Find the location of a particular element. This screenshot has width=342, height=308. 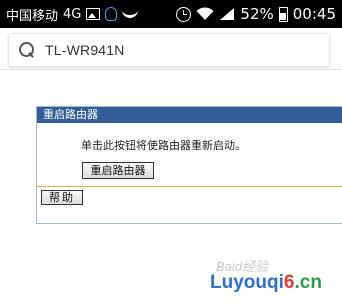

signal-icon is located at coordinates (227, 14).